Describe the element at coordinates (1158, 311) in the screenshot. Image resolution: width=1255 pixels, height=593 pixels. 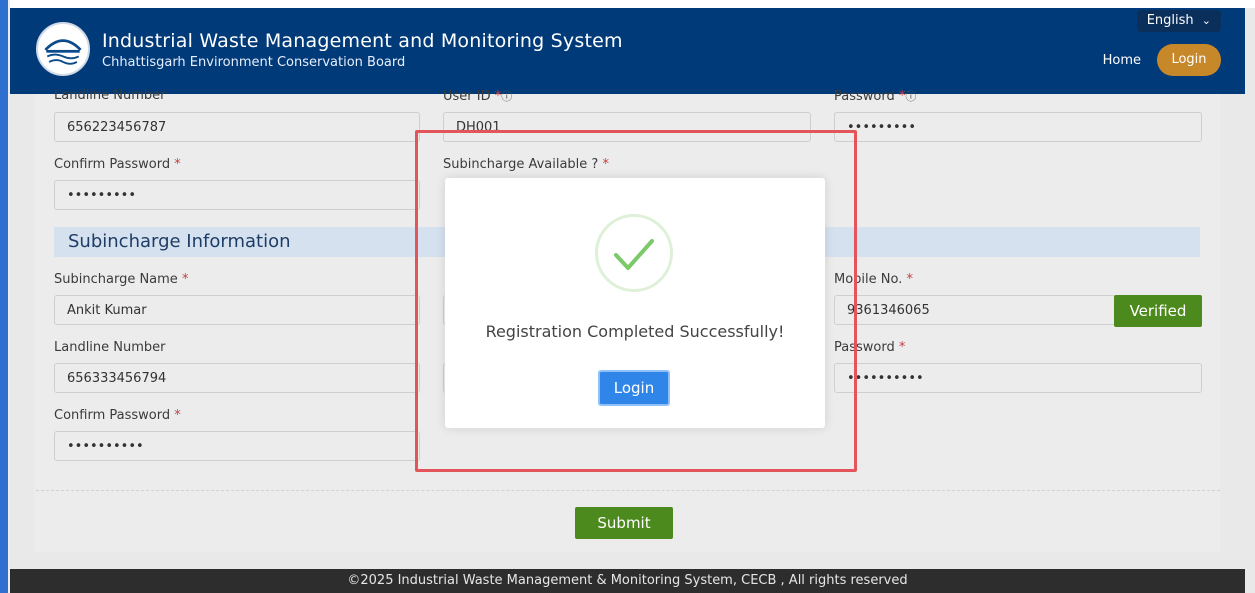
I see `verified-button: Verified` at that location.